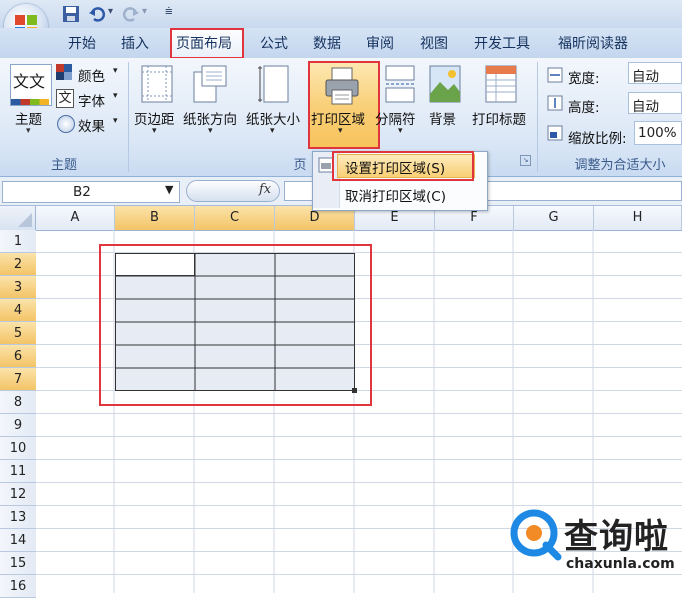 The image size is (682, 598). What do you see at coordinates (235, 325) in the screenshot?
I see `table-highlight` at bounding box center [235, 325].